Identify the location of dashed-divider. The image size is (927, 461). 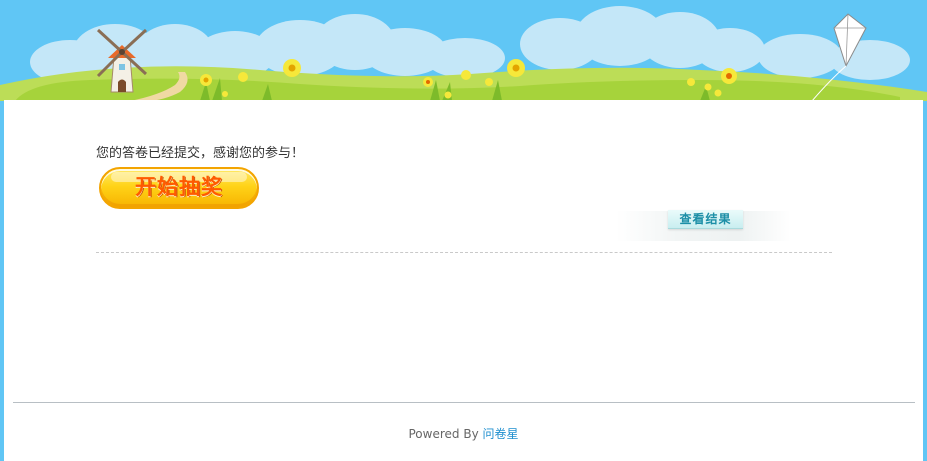
(464, 252).